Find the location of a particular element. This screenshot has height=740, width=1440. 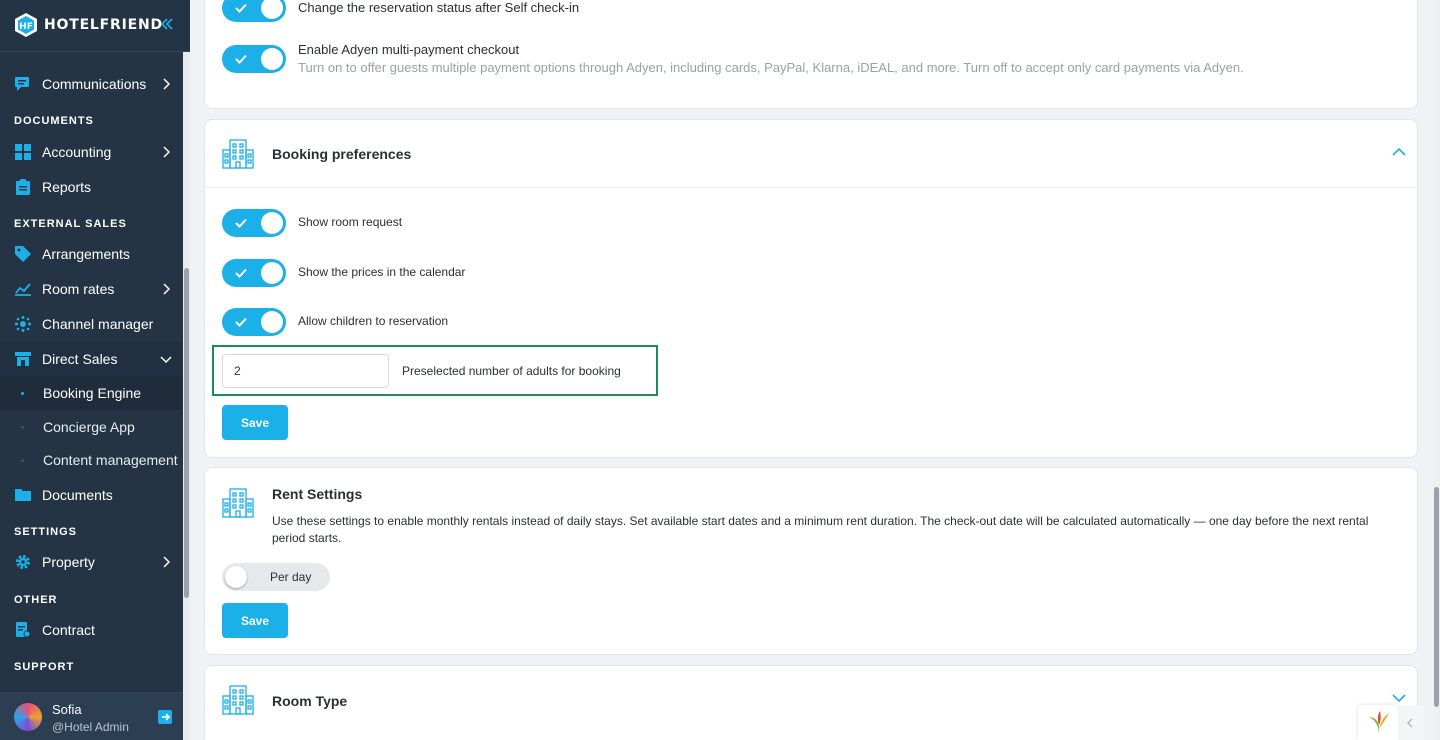

gear-icon is located at coordinates (23, 562).